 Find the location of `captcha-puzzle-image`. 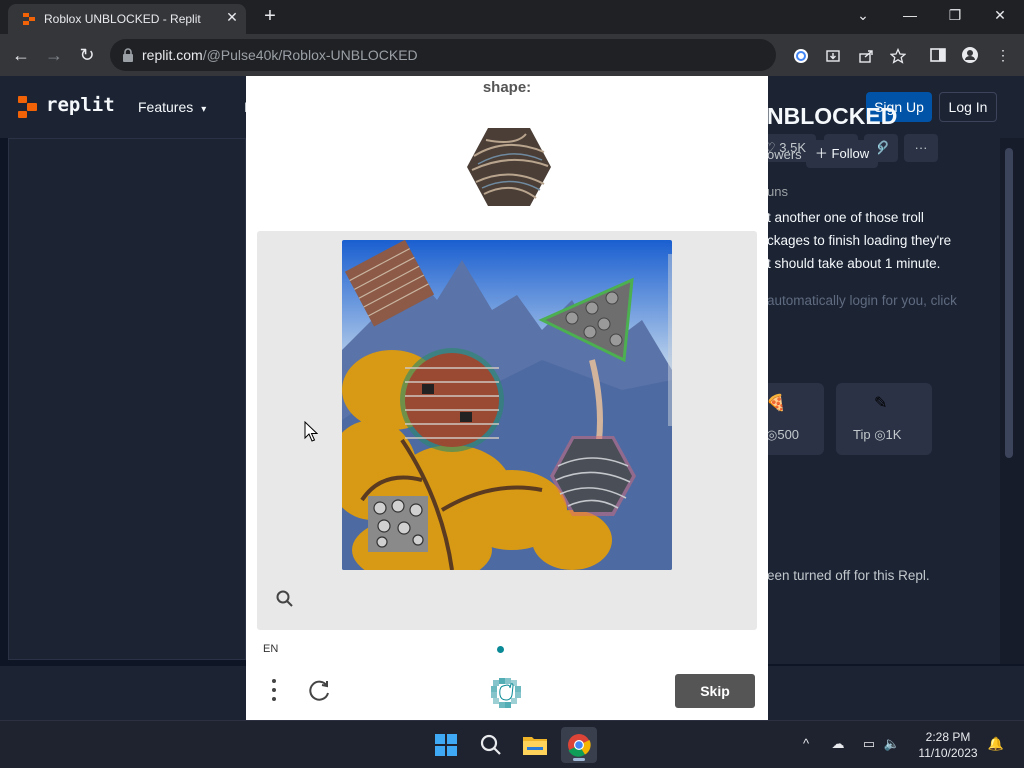

captcha-puzzle-image is located at coordinates (507, 405).